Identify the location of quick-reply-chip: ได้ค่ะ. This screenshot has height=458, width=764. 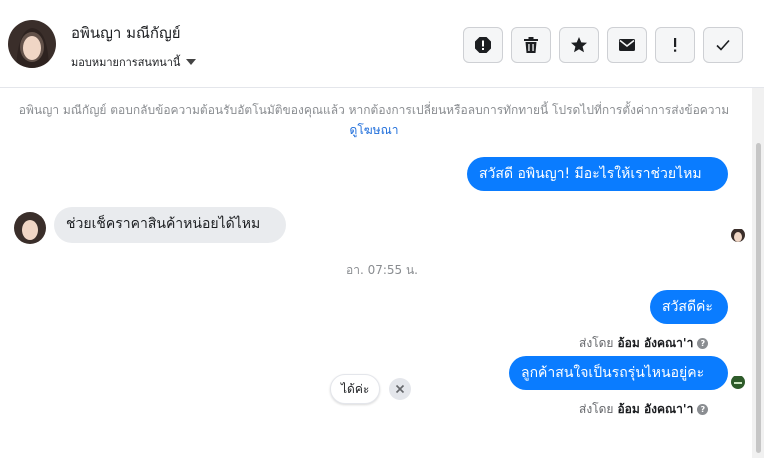
(355, 389).